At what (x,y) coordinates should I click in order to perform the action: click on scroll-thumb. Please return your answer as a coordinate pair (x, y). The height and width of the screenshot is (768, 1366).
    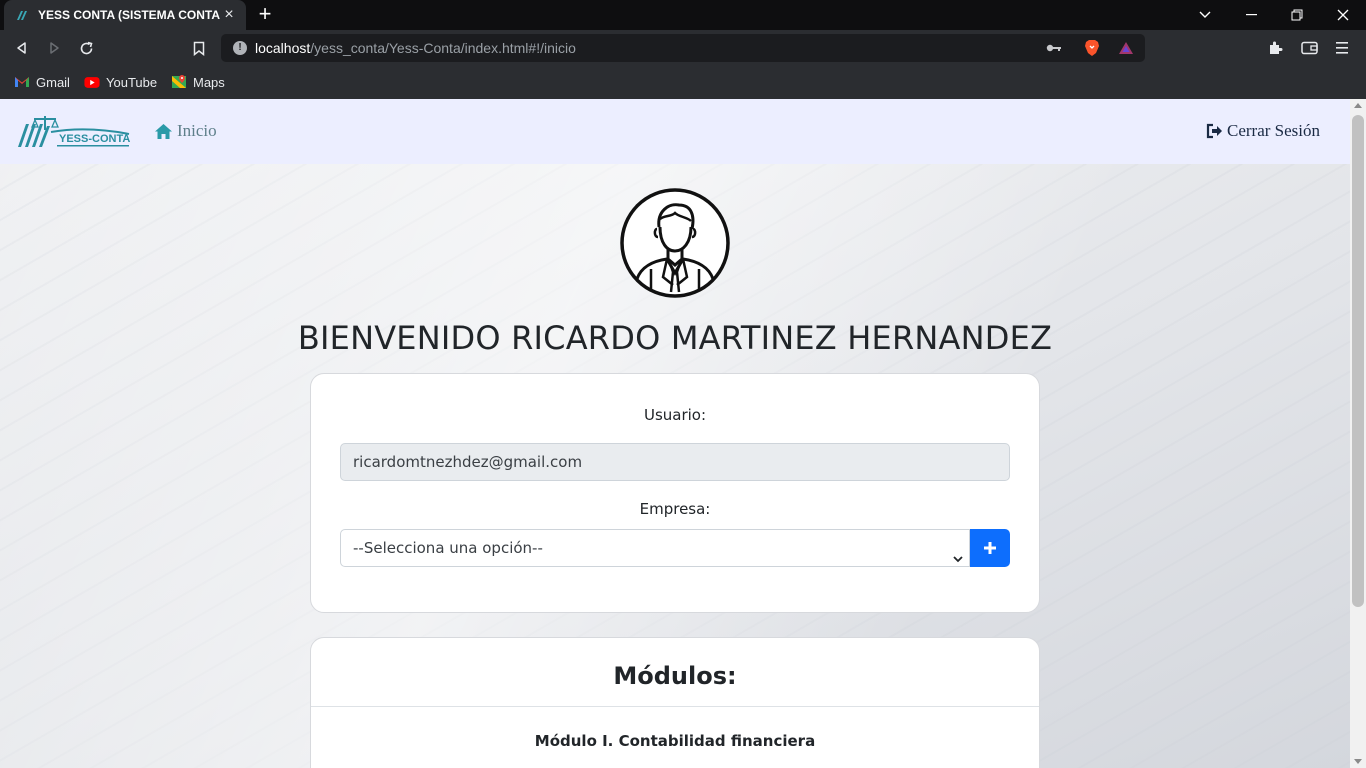
    Looking at the image, I should click on (1358, 361).